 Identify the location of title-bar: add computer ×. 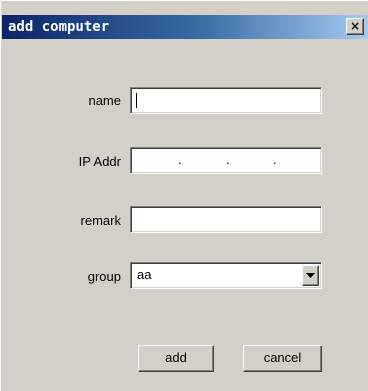
(185, 27).